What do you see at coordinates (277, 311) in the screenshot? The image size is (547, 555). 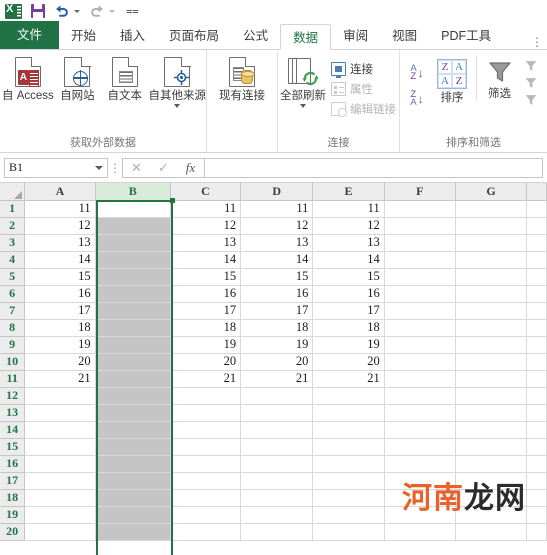 I see `cell-D7: 17` at bounding box center [277, 311].